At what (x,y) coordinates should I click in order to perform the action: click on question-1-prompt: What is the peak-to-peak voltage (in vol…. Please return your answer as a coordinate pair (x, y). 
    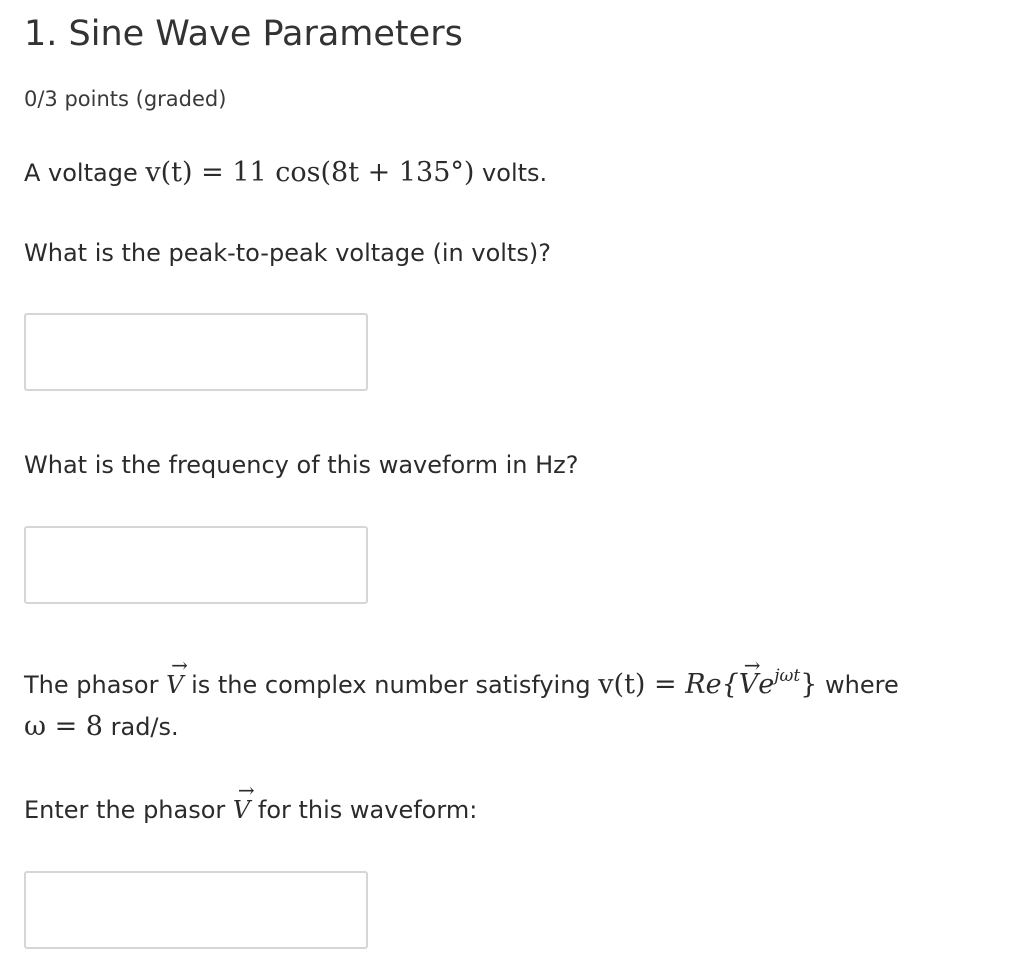
    Looking at the image, I should click on (287, 253).